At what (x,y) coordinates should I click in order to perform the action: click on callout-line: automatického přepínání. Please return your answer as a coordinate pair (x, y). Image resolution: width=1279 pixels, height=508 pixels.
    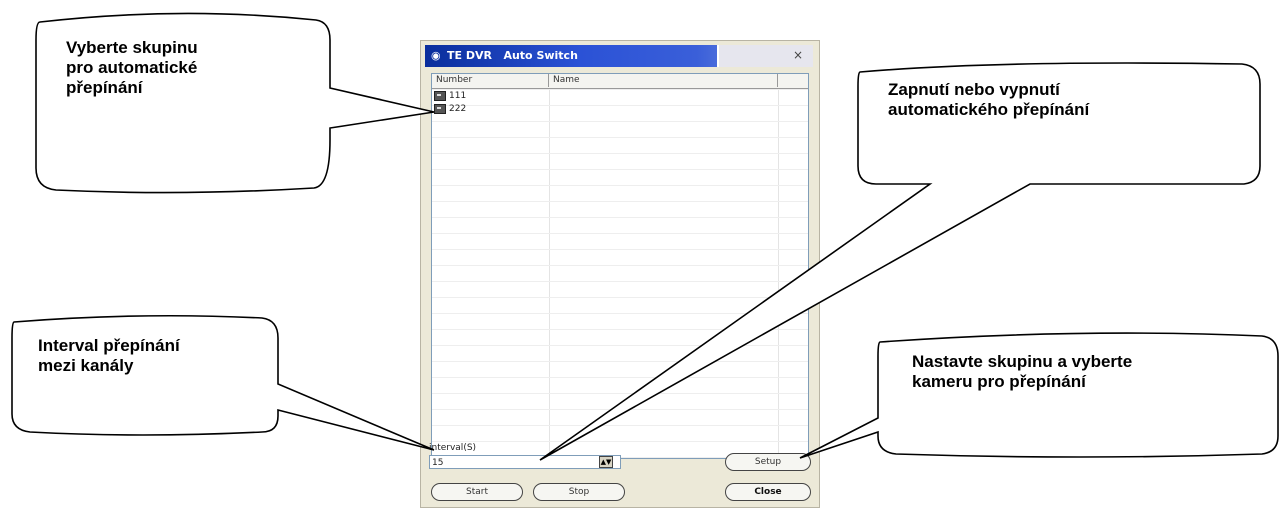
    Looking at the image, I should click on (989, 109).